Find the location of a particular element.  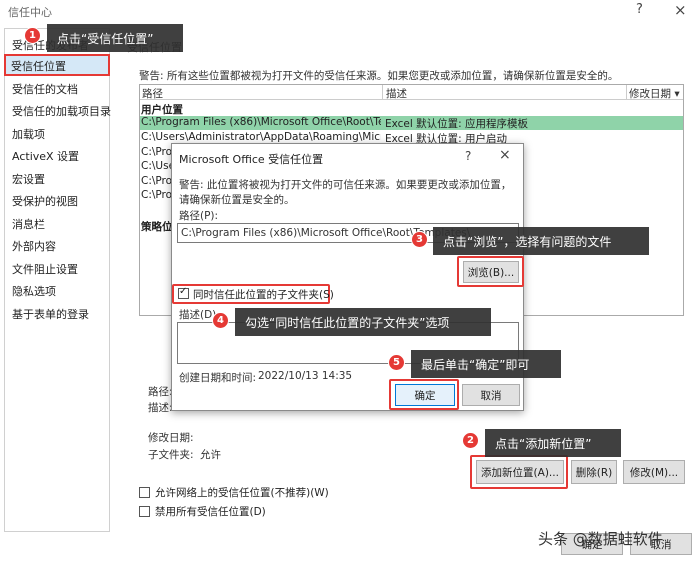

dialog-title: Microsoft Office 受信任位置 is located at coordinates (251, 159).